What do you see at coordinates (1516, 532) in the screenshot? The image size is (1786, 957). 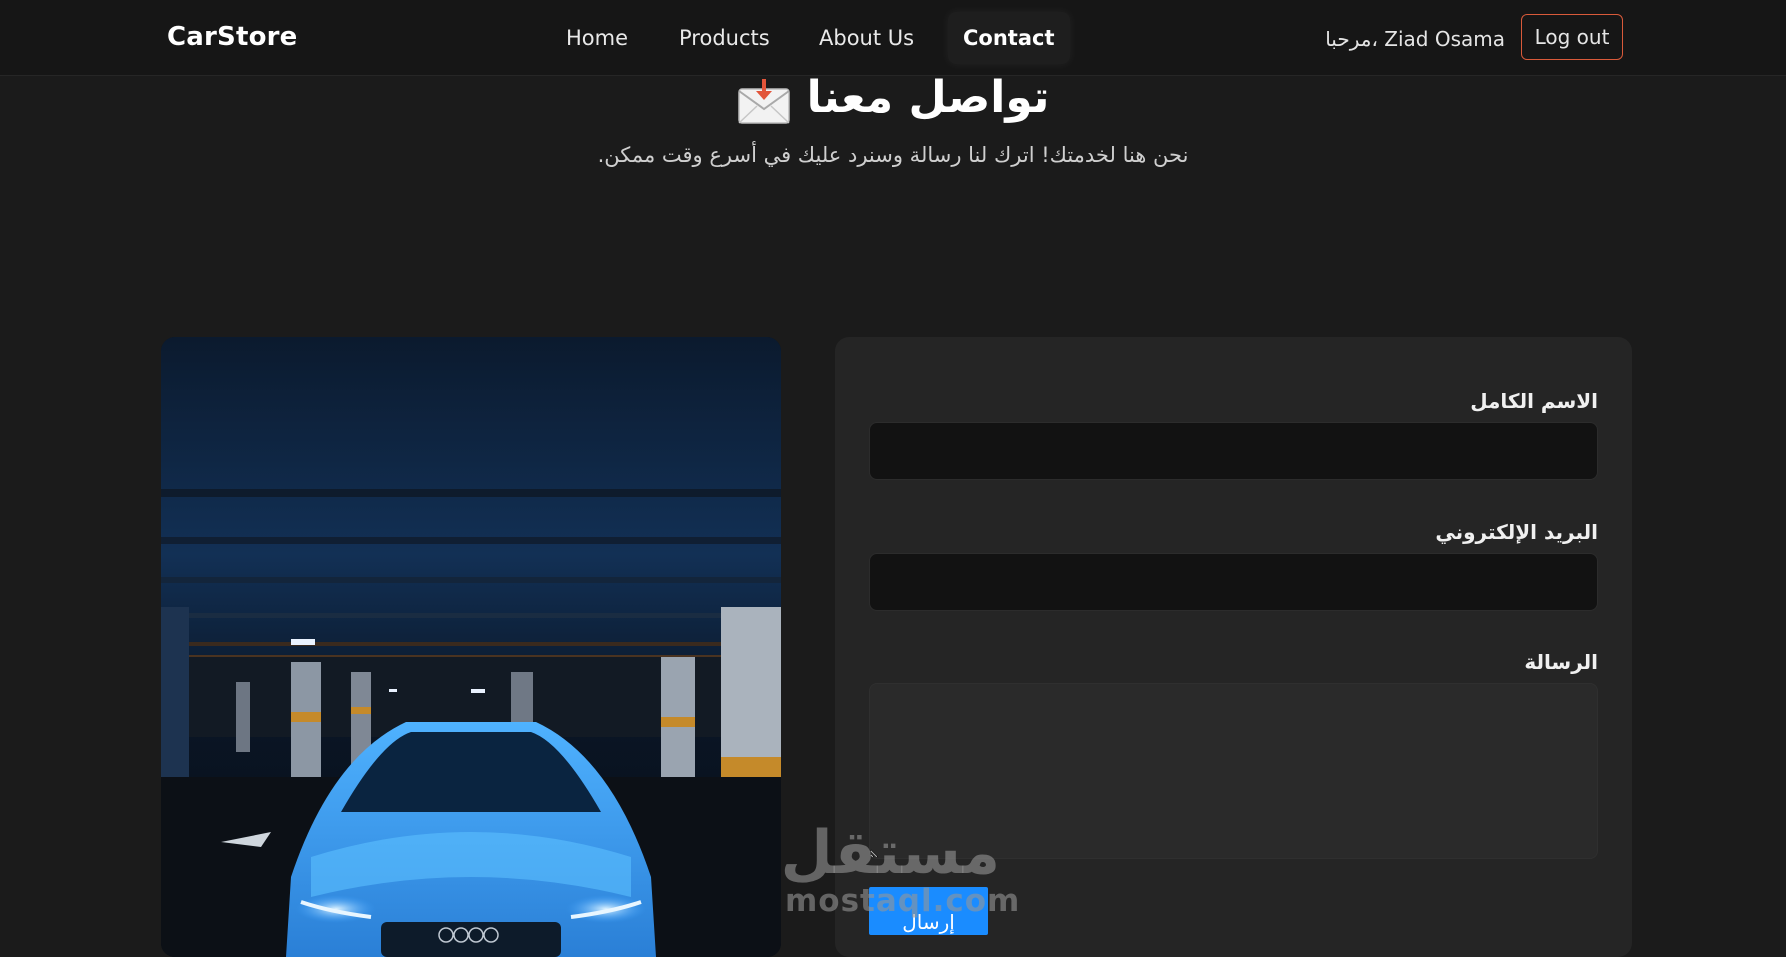 I see `email-label: البريد الإلكتروني` at bounding box center [1516, 532].